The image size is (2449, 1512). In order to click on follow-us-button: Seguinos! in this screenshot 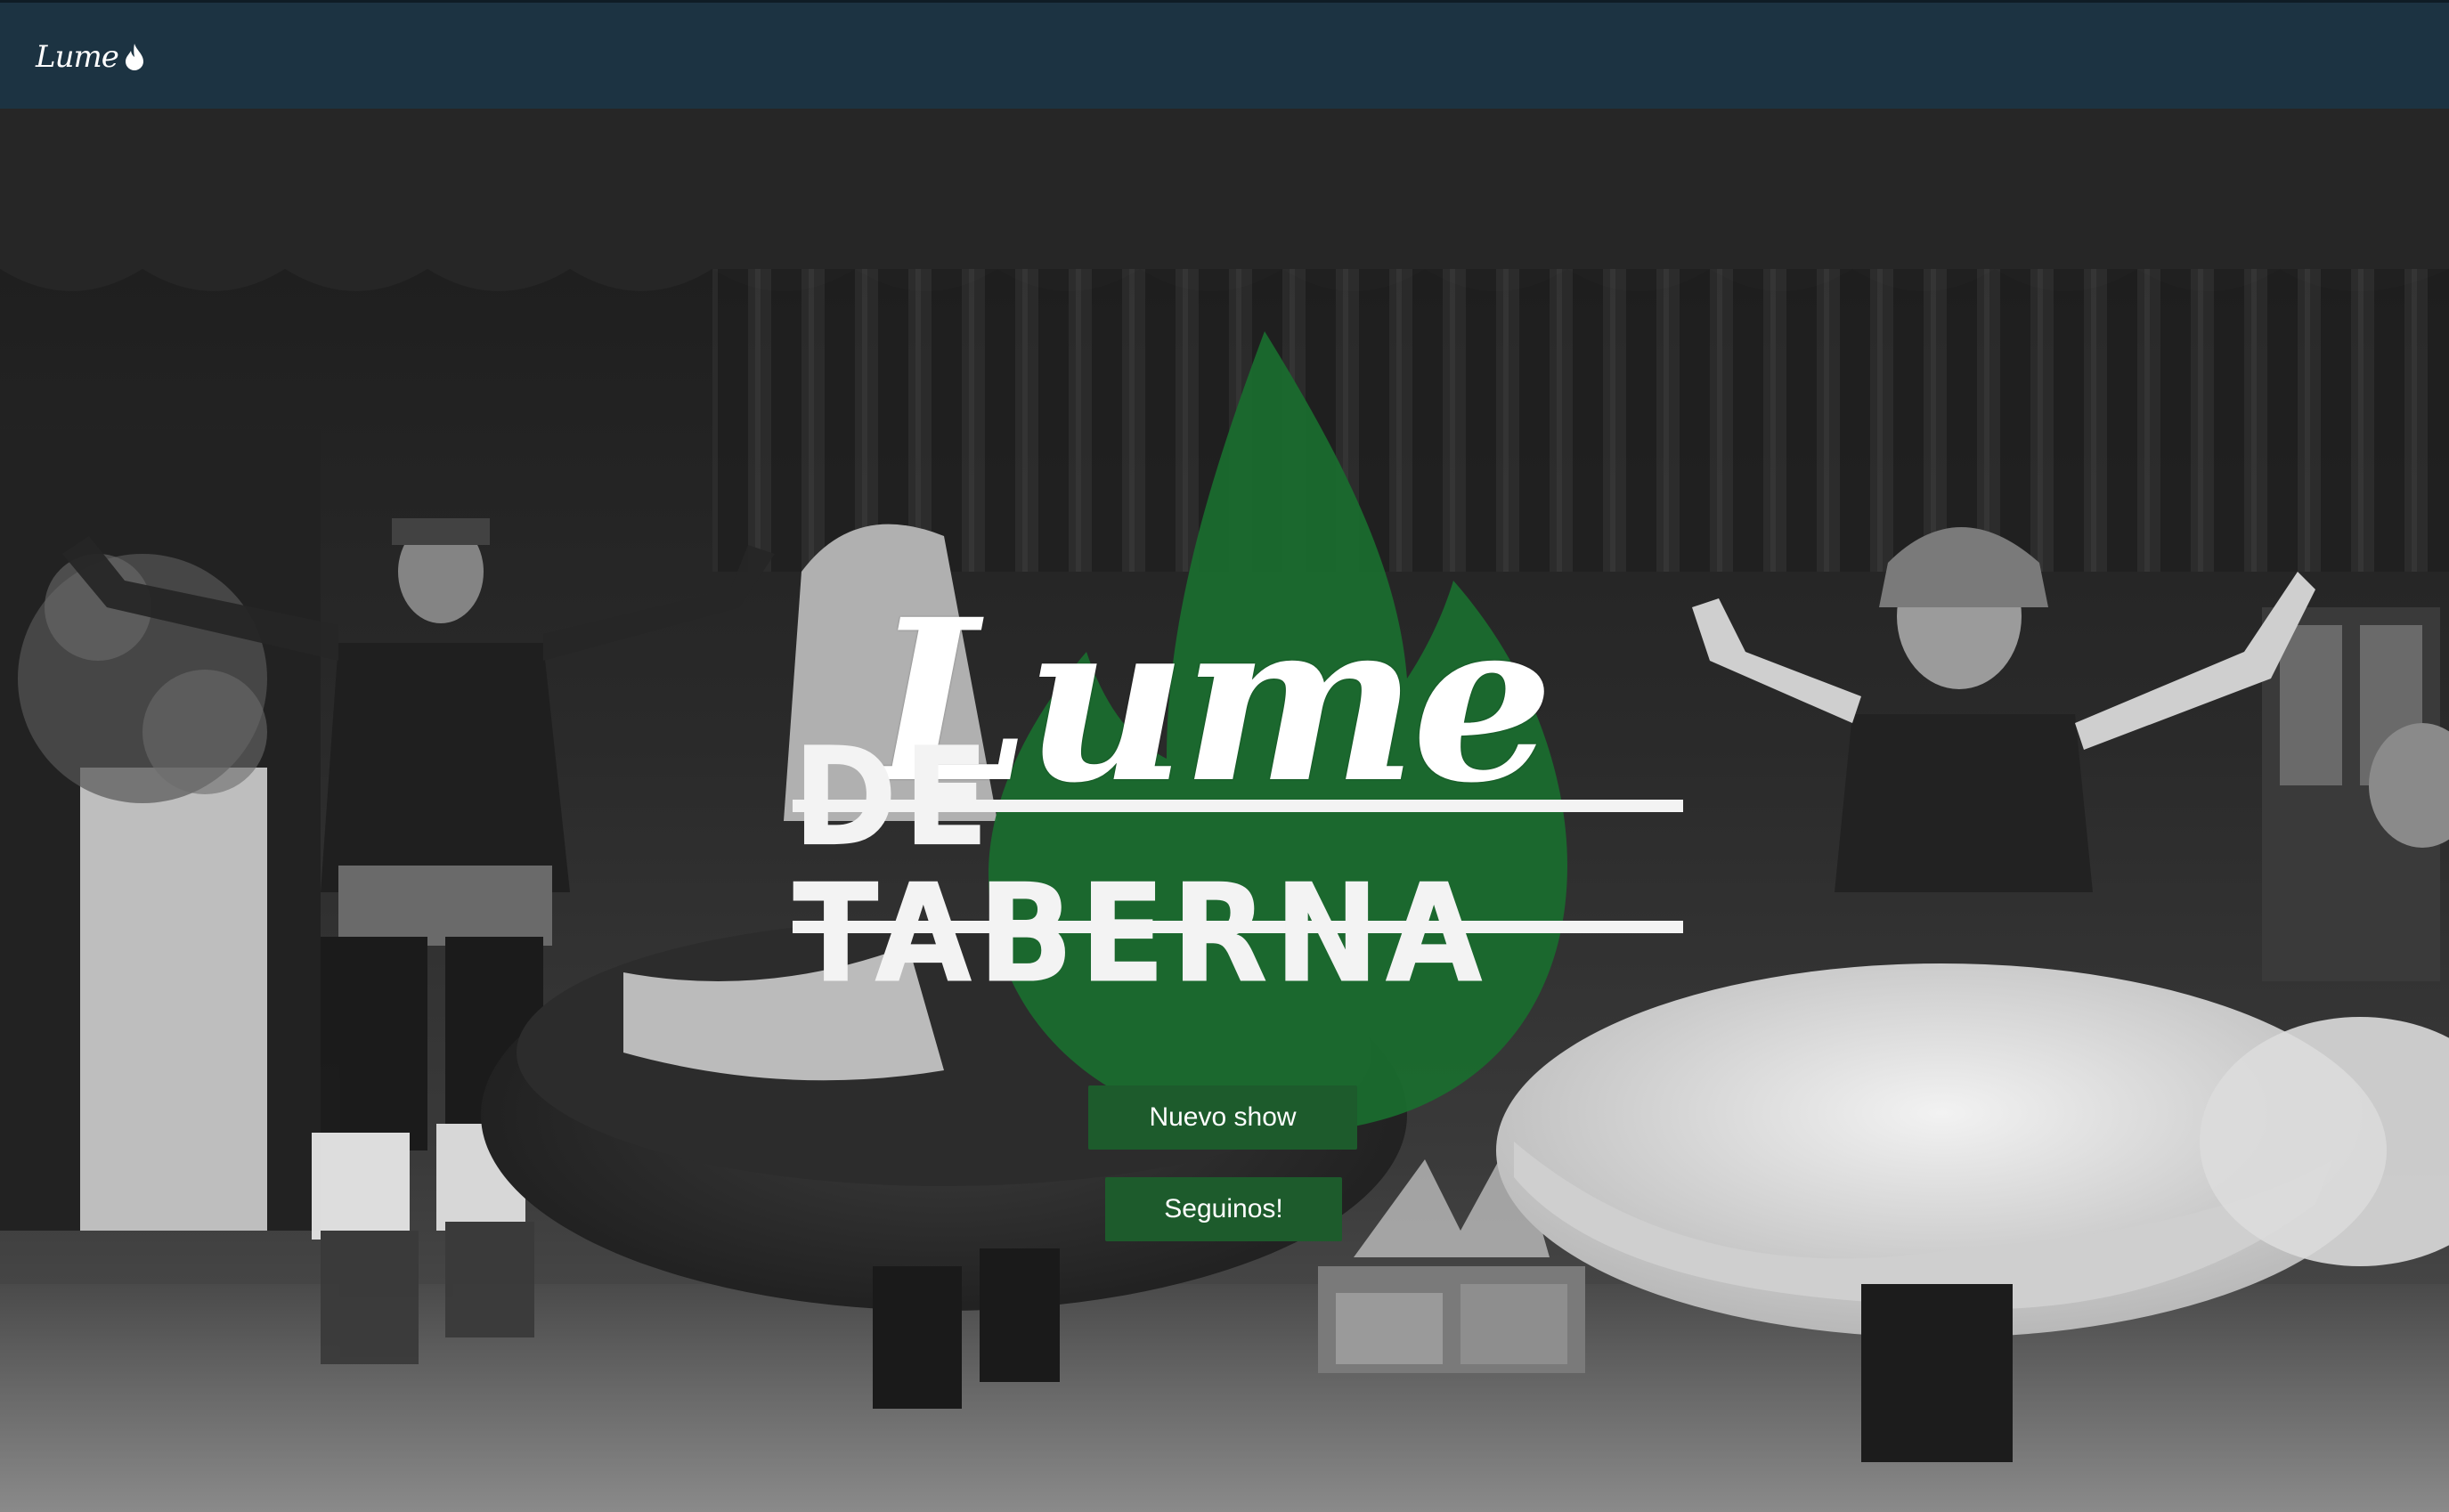, I will do `click(1224, 1209)`.